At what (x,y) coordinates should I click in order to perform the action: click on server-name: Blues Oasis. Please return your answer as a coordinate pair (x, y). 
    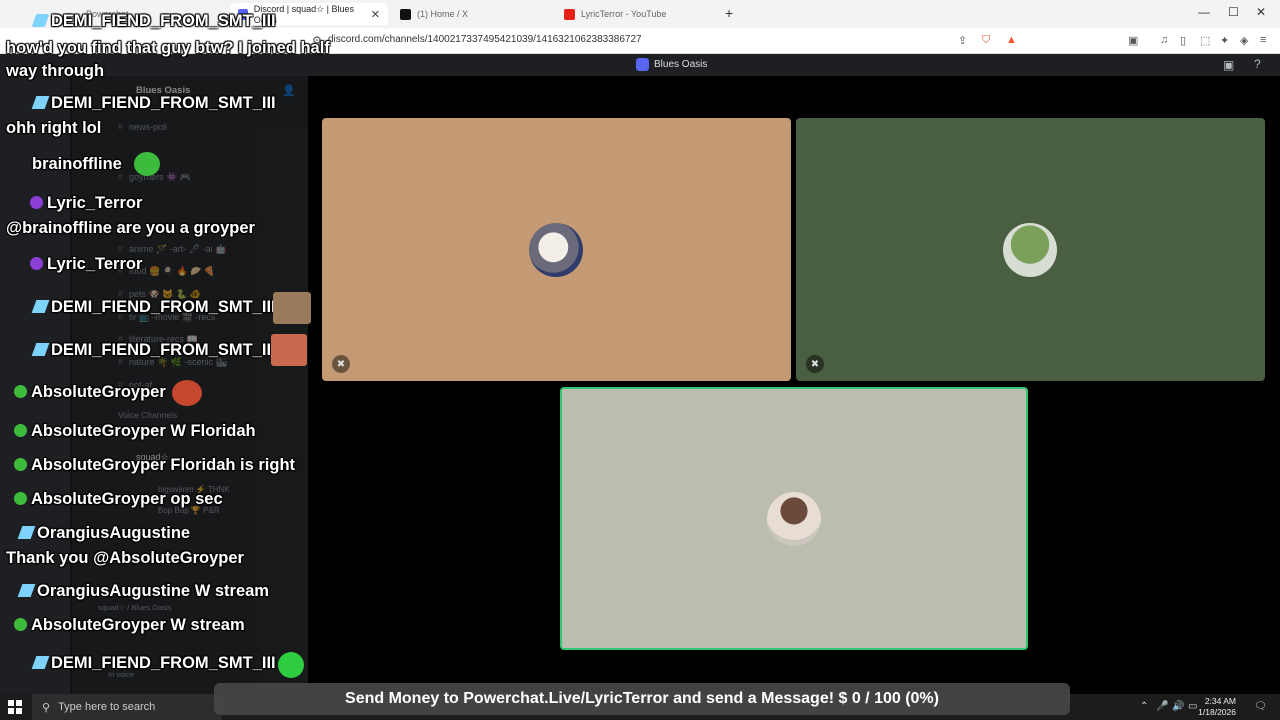
    Looking at the image, I should click on (681, 64).